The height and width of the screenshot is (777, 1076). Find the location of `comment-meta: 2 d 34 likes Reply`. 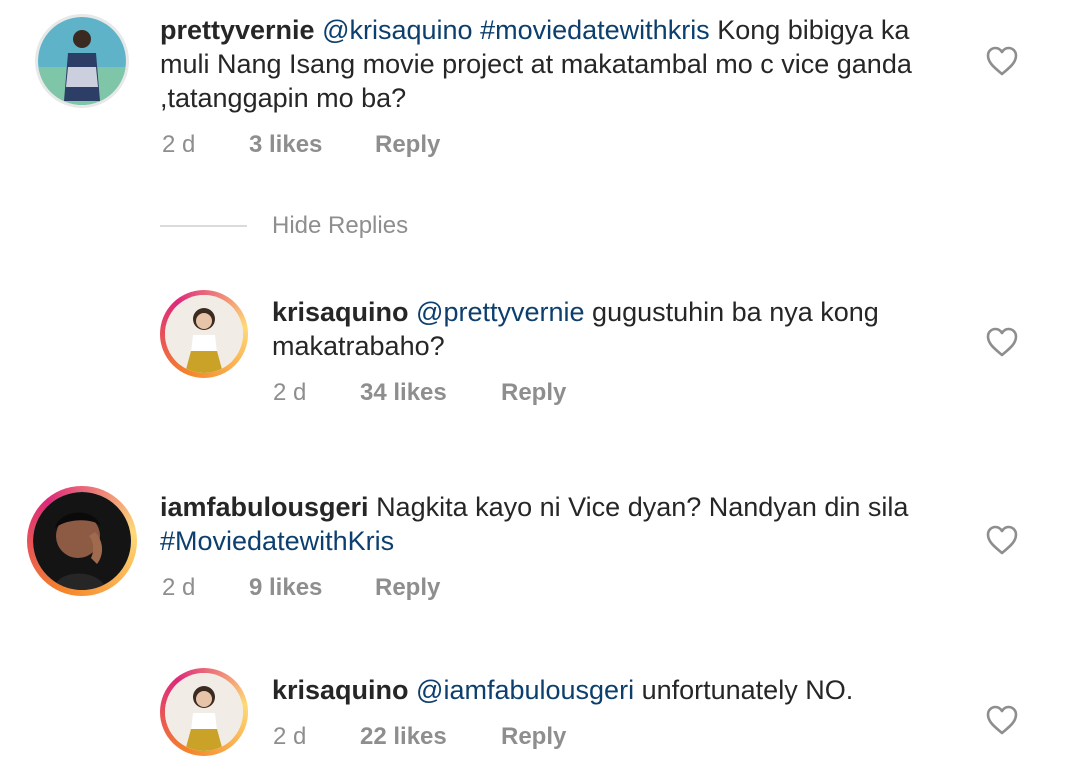

comment-meta: 2 d 34 likes Reply is located at coordinates (419, 393).